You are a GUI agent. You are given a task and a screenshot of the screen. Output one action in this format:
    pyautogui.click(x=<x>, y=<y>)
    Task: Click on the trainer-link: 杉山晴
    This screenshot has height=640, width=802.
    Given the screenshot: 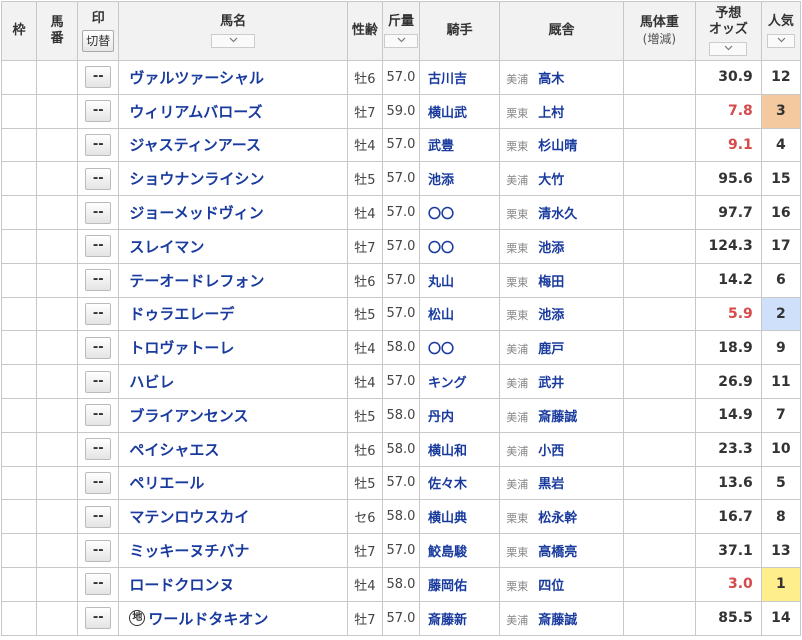 What is the action you would take?
    pyautogui.click(x=557, y=146)
    